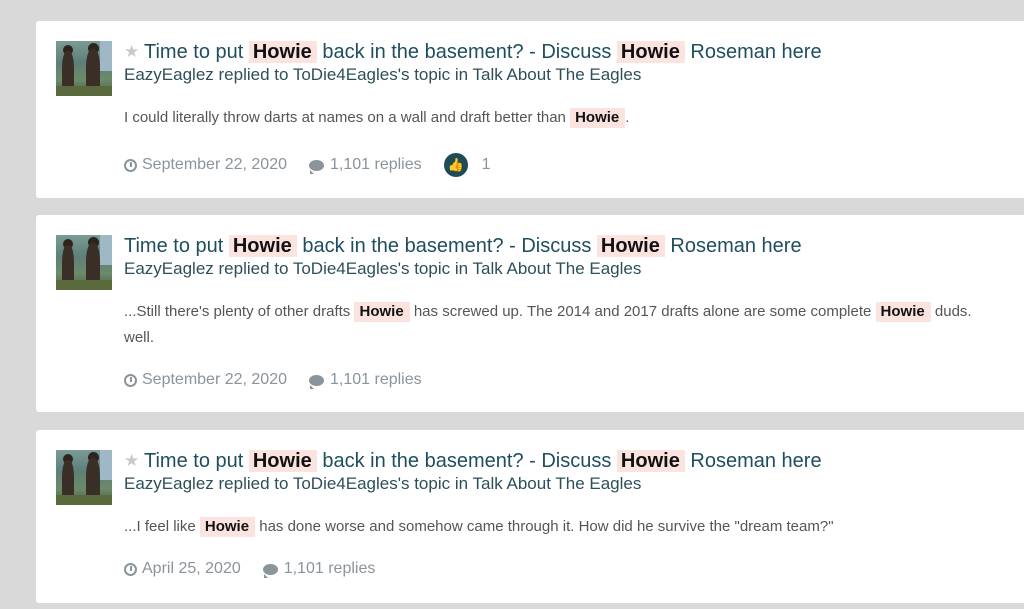  I want to click on result-stats: April 25, 2020 1,101 replies, so click(260, 569).